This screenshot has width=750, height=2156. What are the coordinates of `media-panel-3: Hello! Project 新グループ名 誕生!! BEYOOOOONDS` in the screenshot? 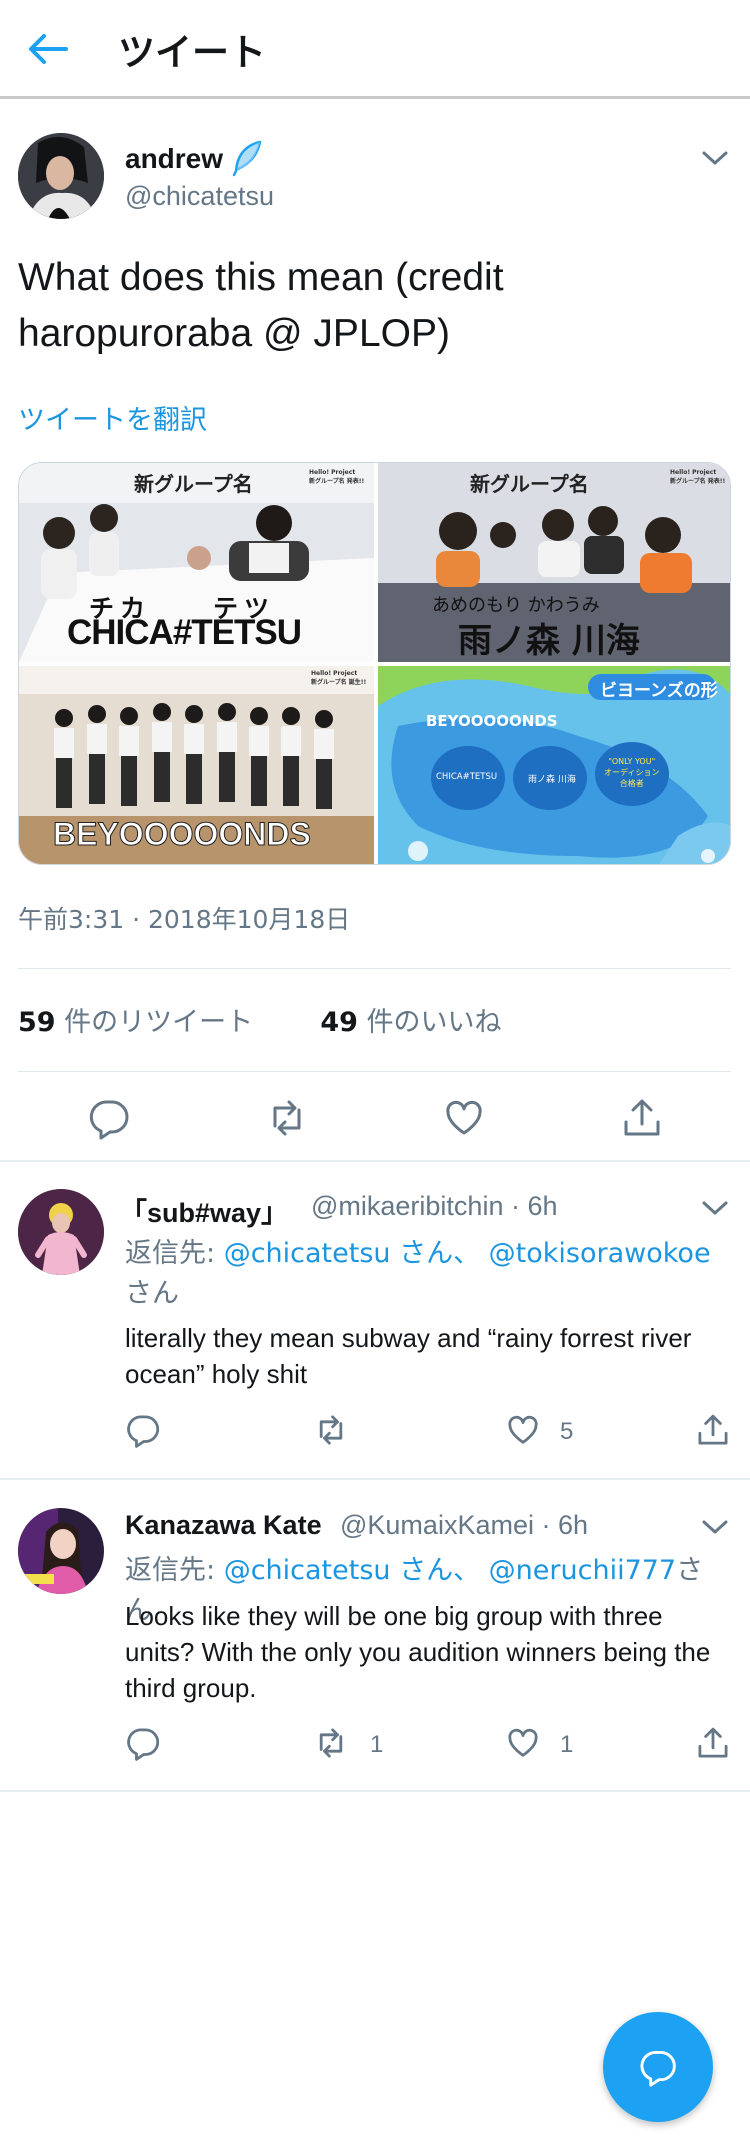 It's located at (196, 765).